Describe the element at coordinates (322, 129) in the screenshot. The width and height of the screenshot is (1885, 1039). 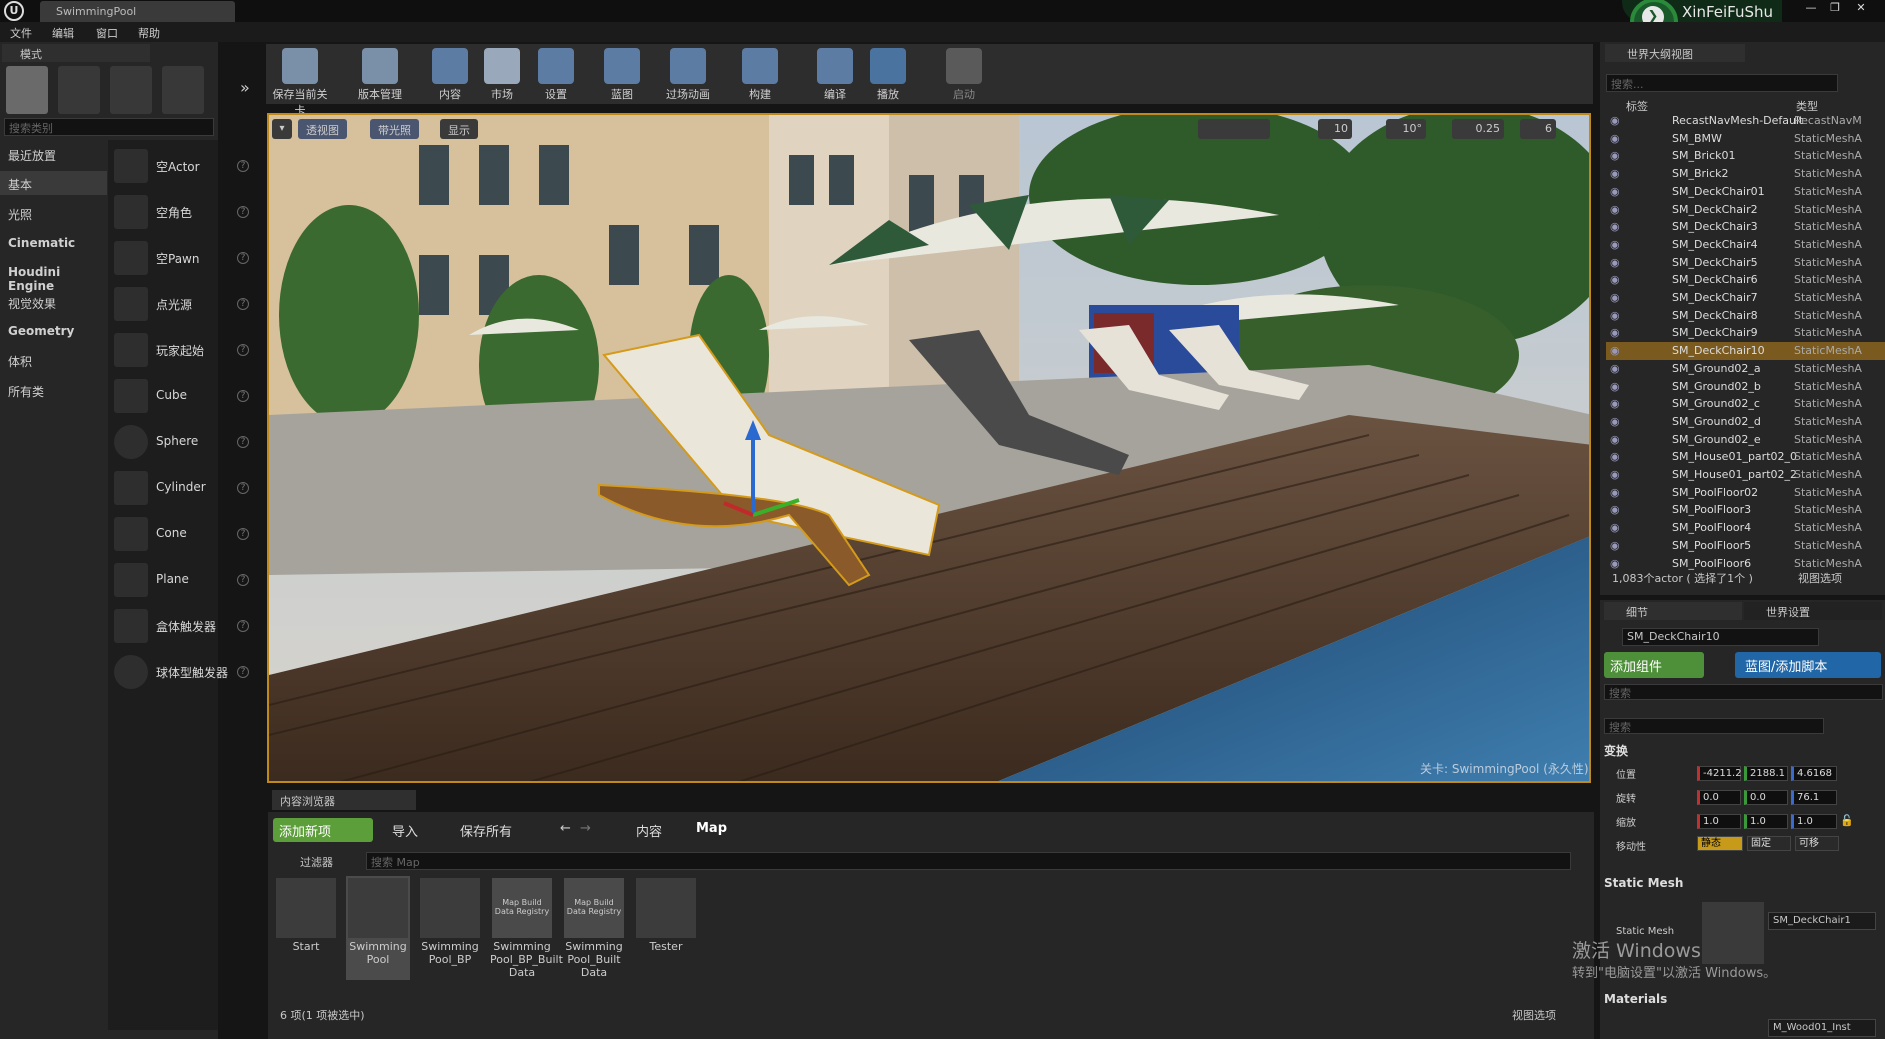
I see `perspective-button: 透视图` at that location.